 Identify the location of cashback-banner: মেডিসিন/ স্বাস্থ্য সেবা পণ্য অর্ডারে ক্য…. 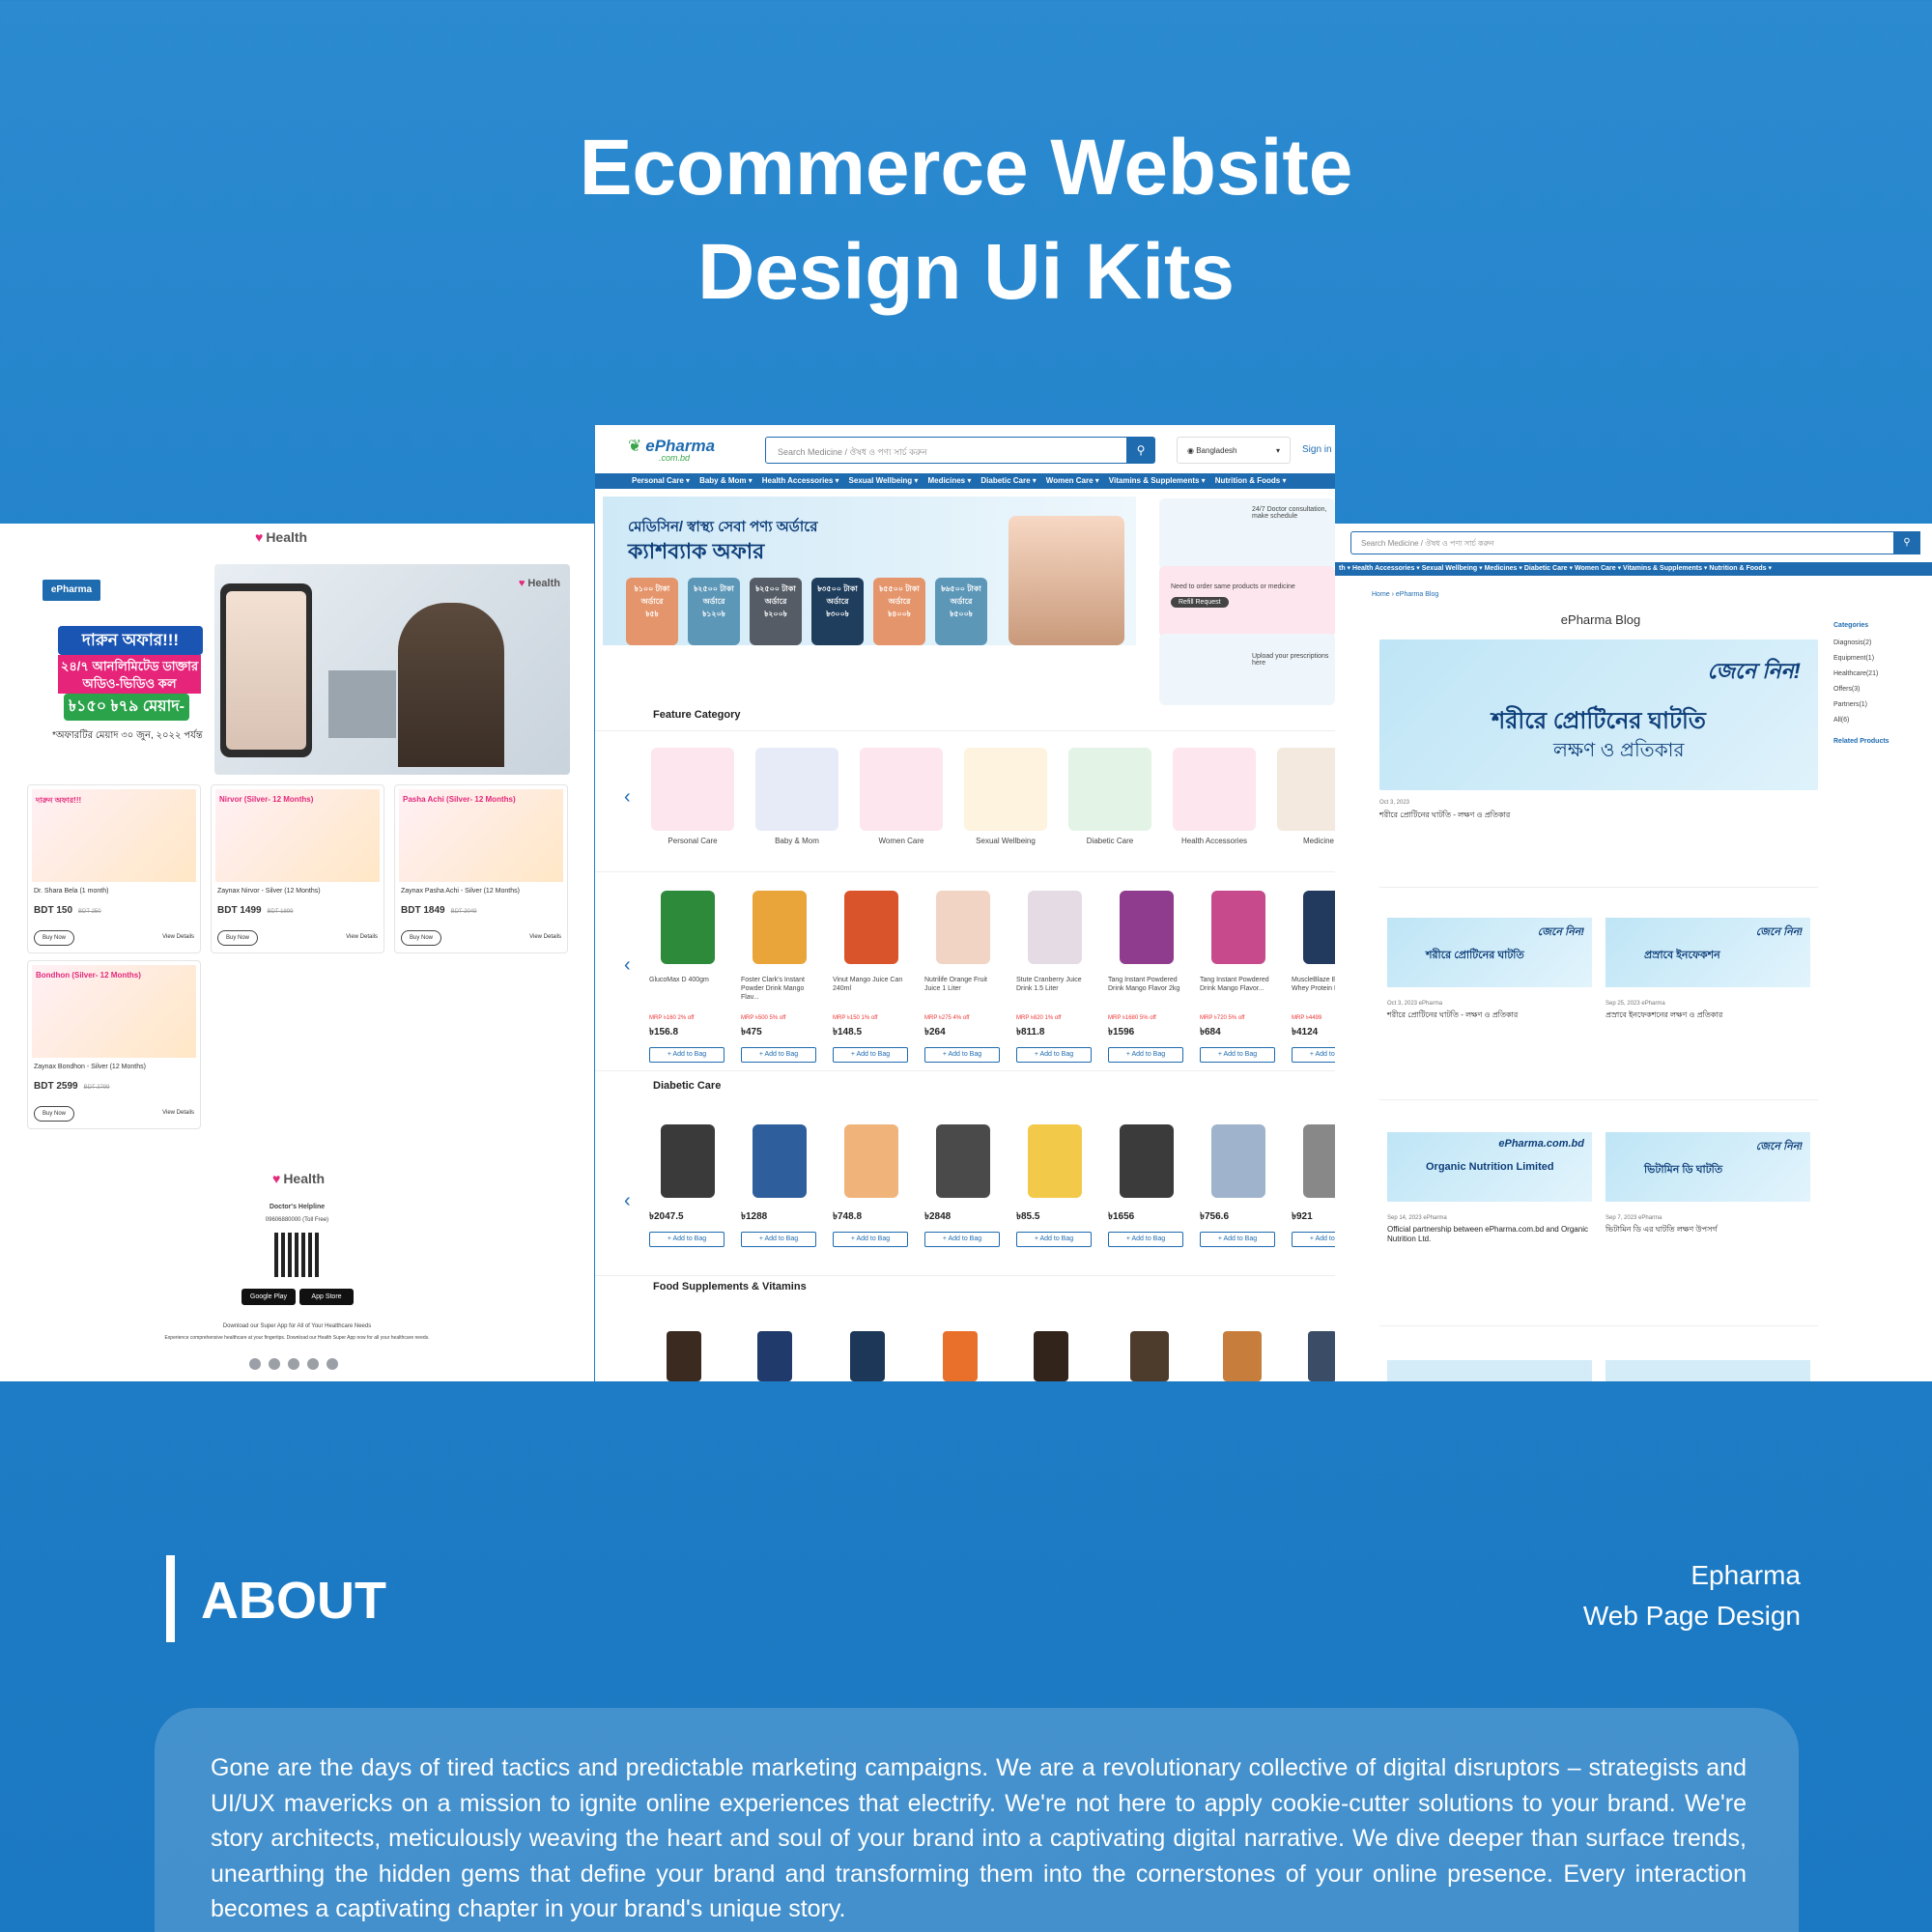
(869, 571).